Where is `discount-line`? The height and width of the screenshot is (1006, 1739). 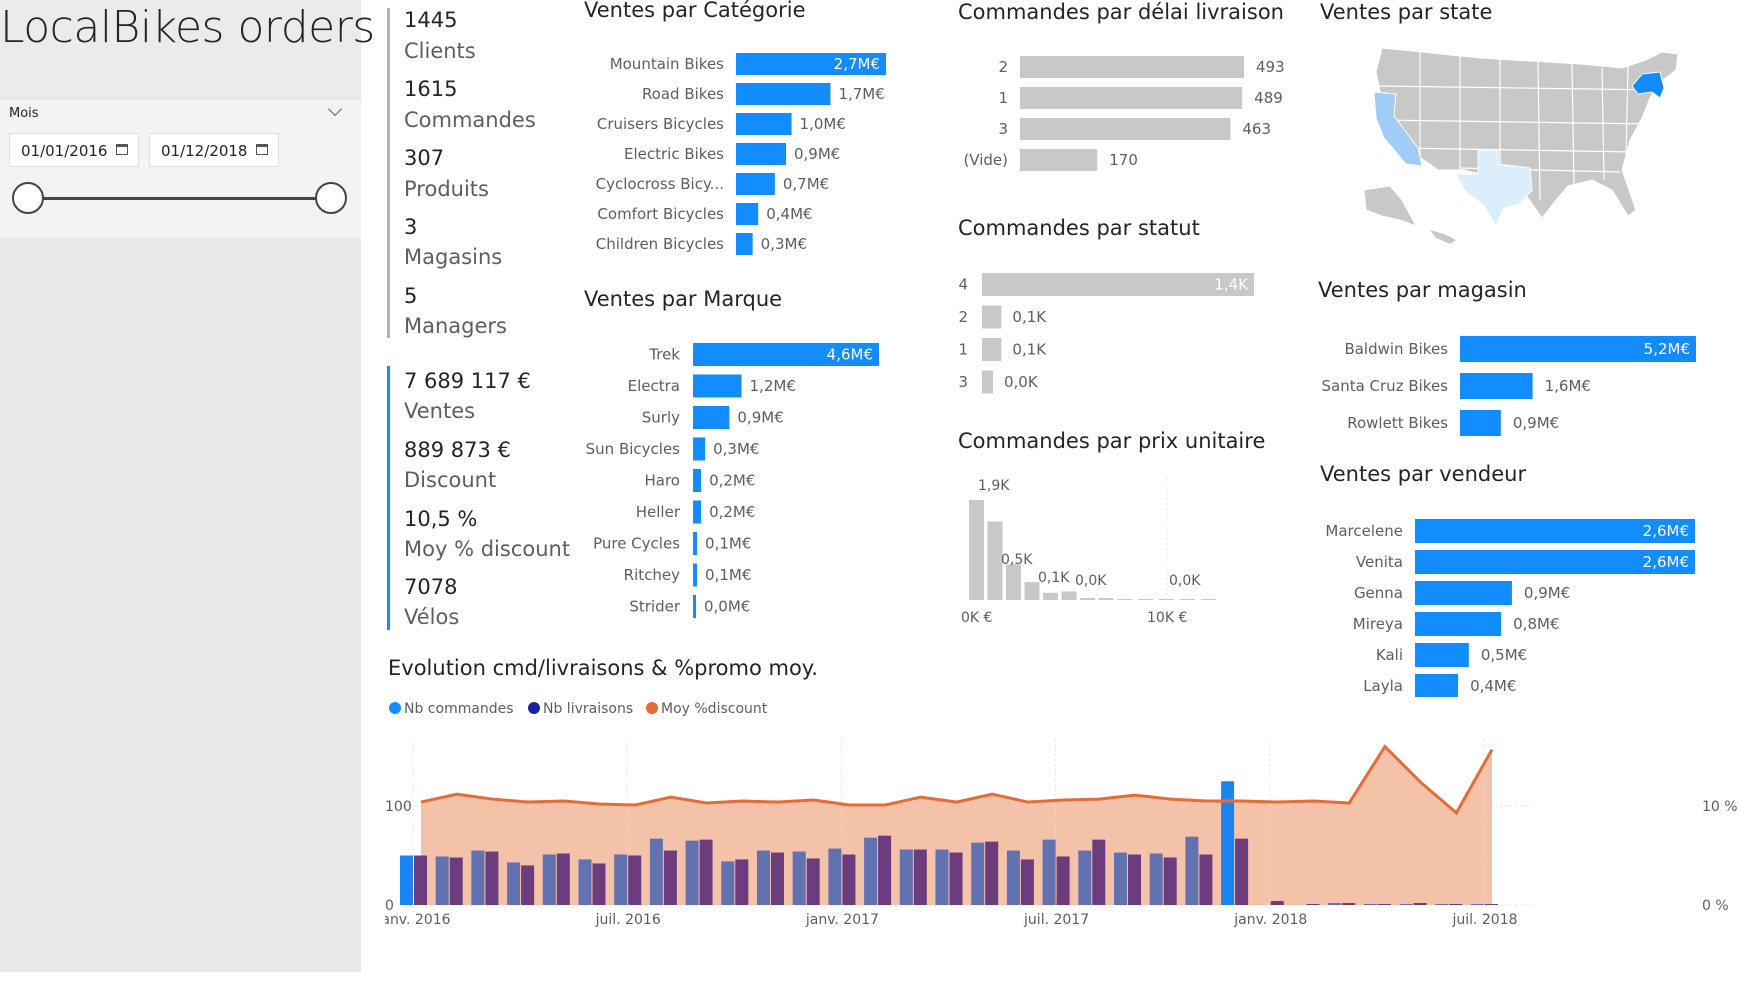 discount-line is located at coordinates (956, 780).